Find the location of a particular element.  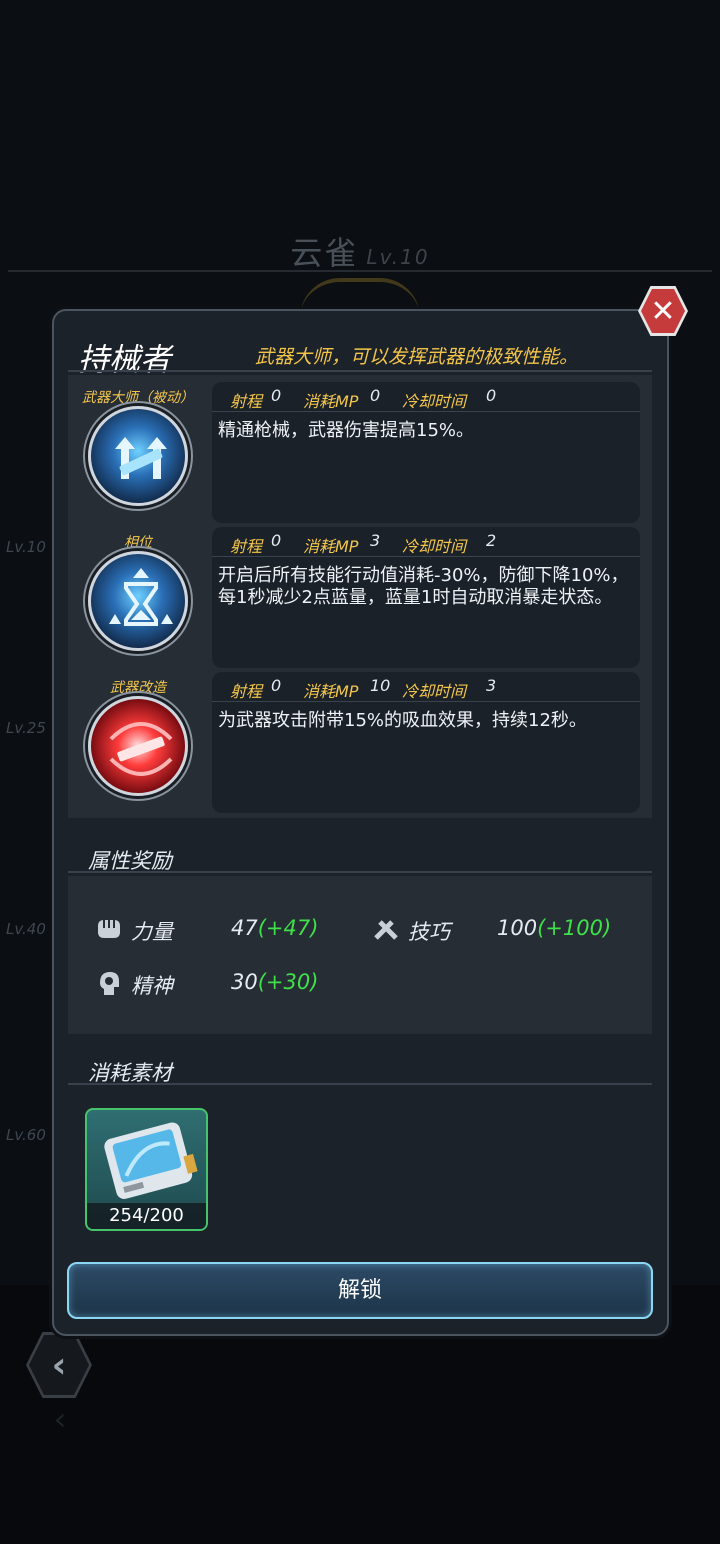

cooldown-value: 0 is located at coordinates (491, 395).